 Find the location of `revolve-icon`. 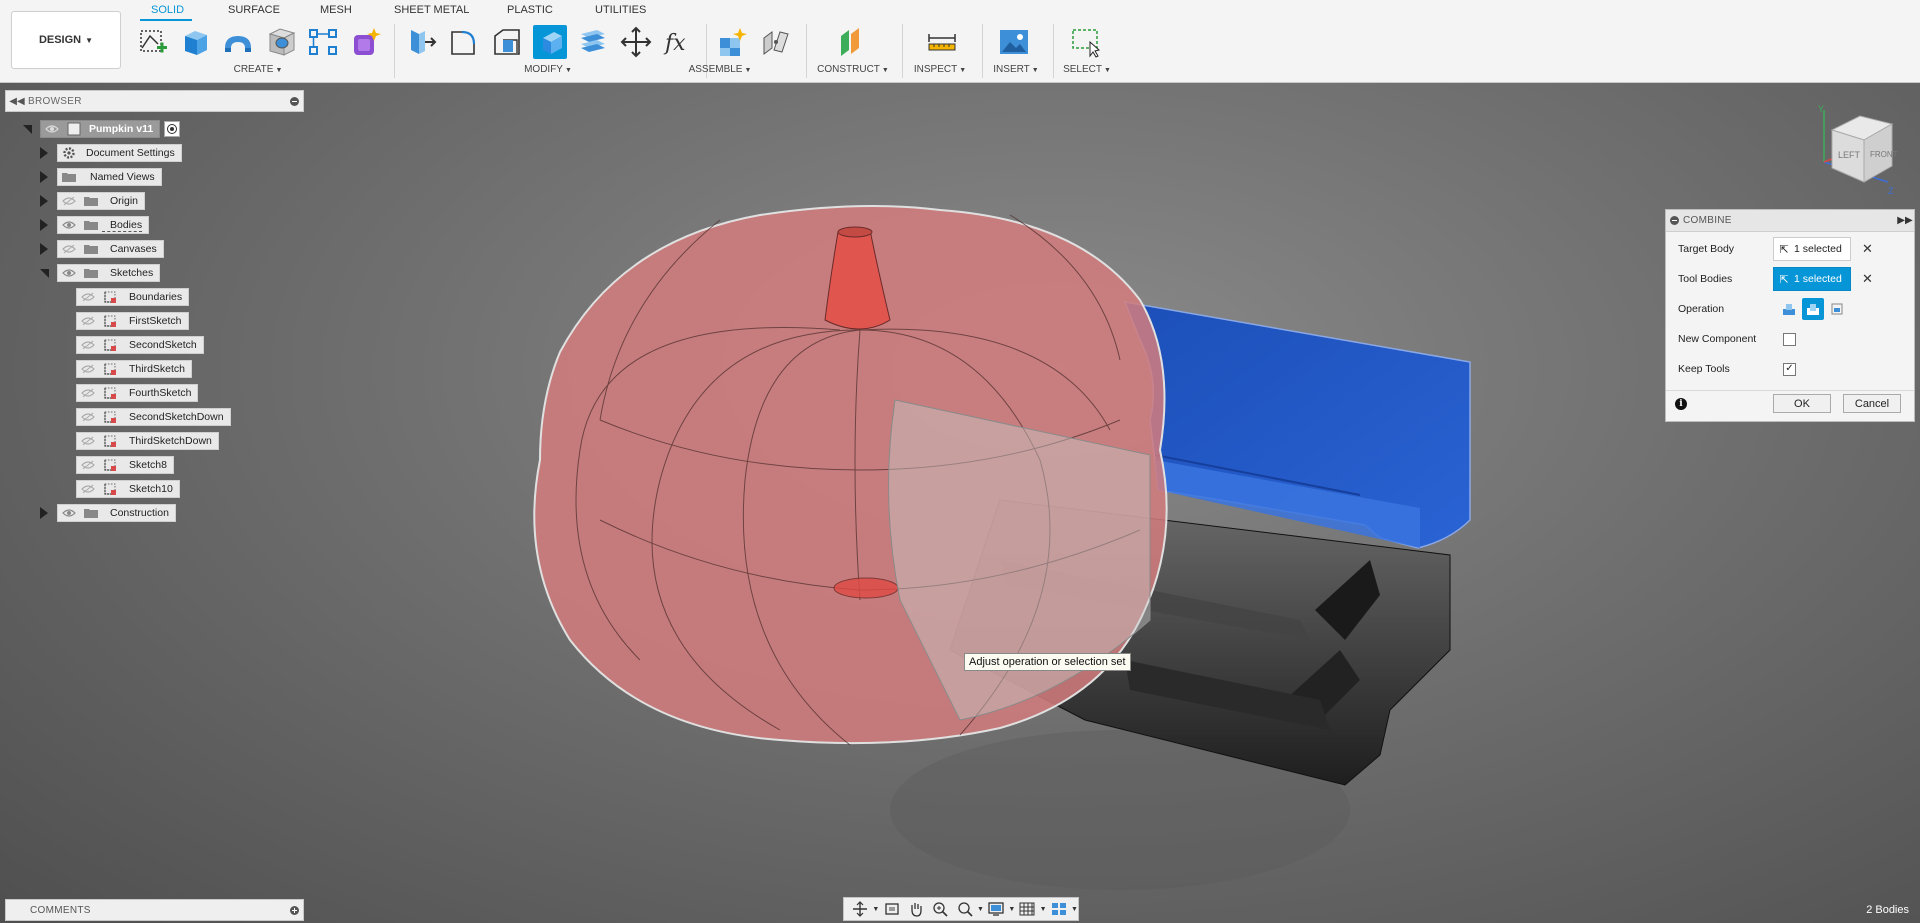

revolve-icon is located at coordinates (238, 42).